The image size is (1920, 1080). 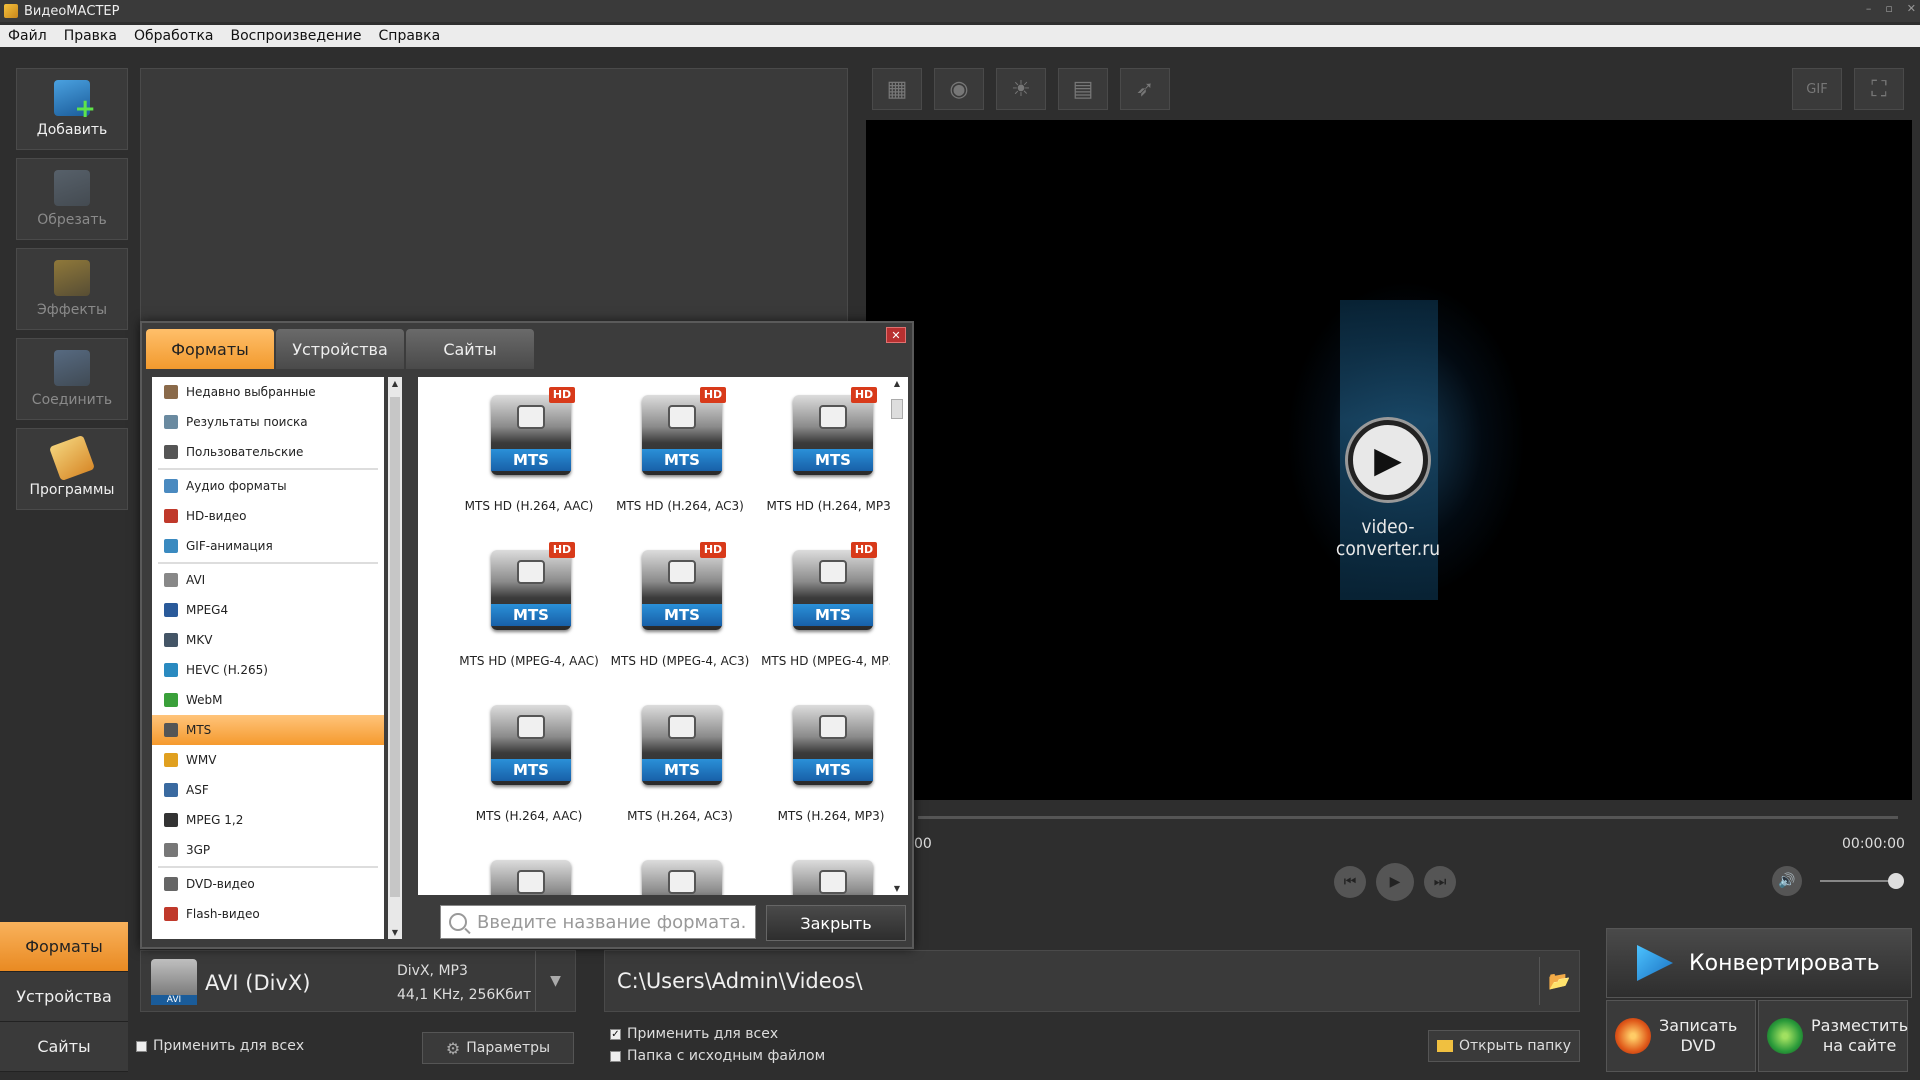 I want to click on add-label: Добавить, so click(x=72, y=130).